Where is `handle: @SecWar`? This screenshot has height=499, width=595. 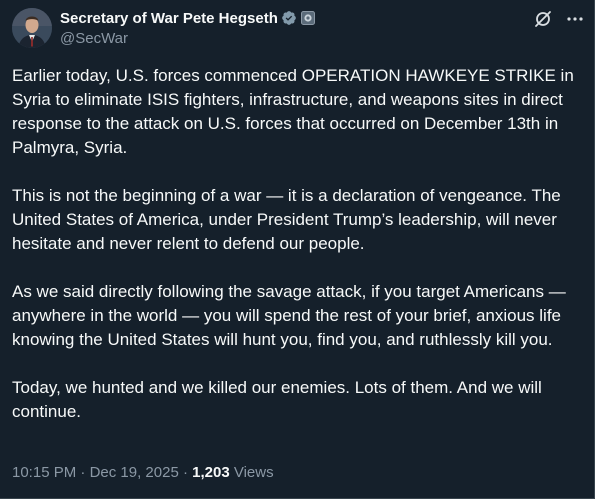 handle: @SecWar is located at coordinates (187, 38).